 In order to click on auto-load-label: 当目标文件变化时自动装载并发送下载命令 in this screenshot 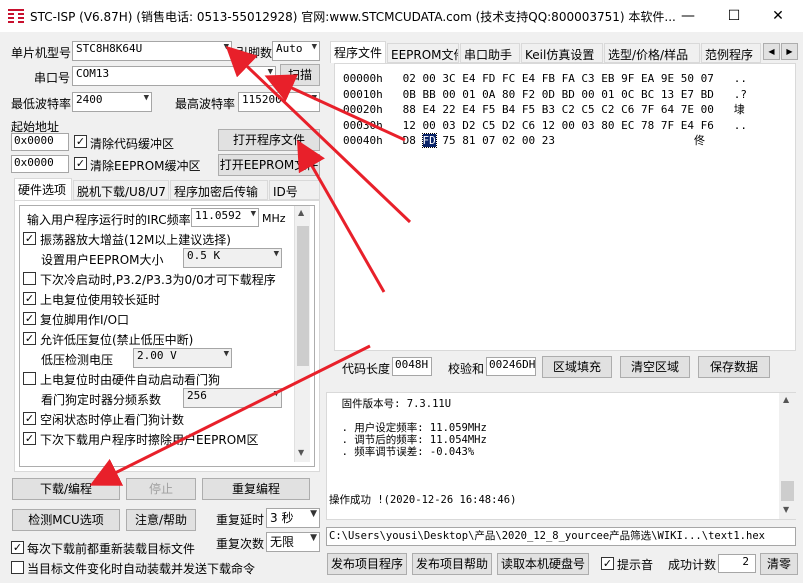, I will do `click(141, 569)`.